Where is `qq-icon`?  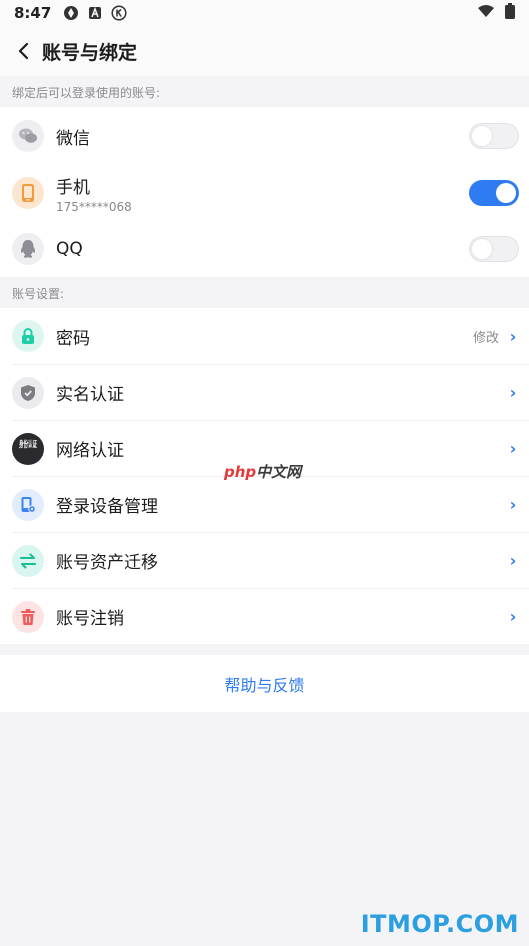 qq-icon is located at coordinates (28, 249).